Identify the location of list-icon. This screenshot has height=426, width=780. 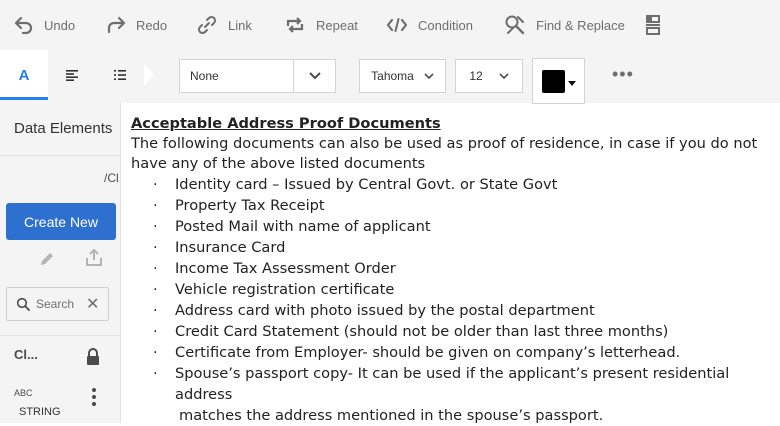
(120, 75).